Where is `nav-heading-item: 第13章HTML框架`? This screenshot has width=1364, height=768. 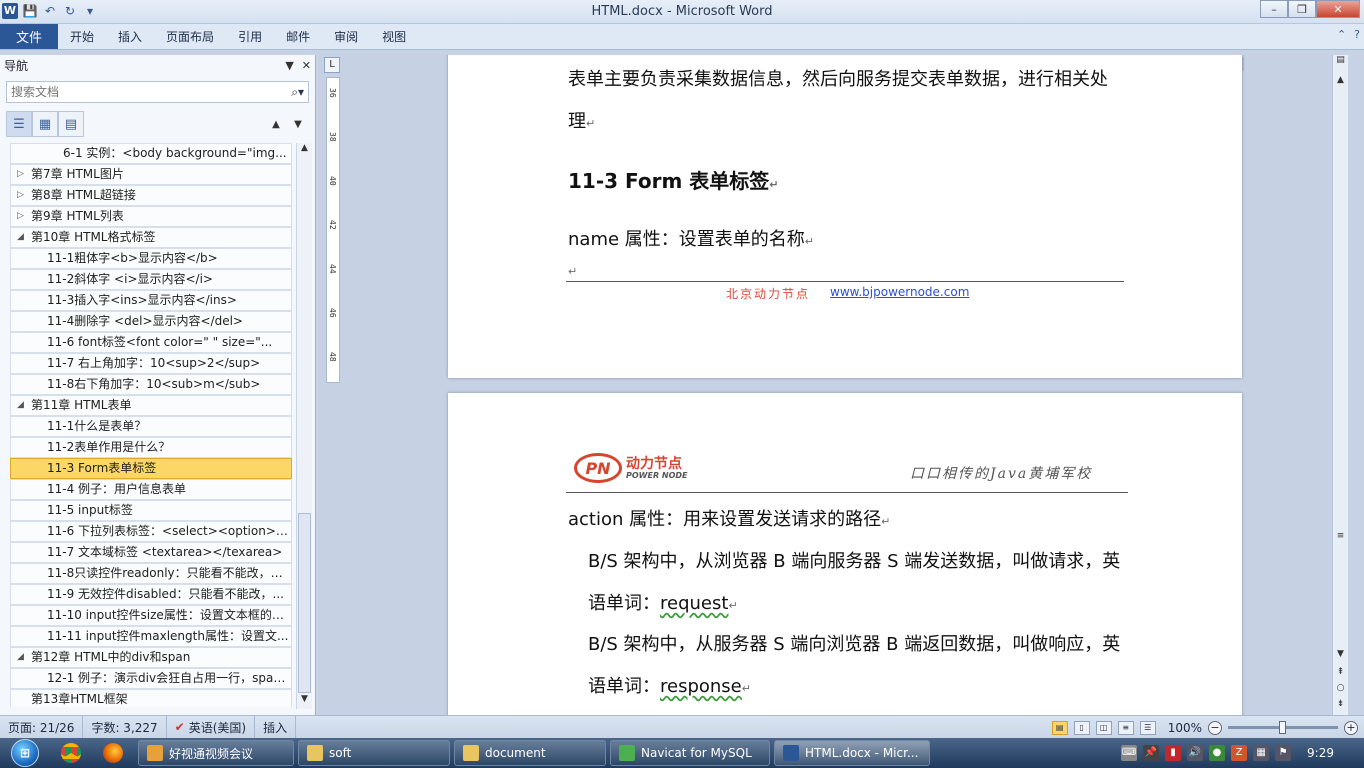 nav-heading-item: 第13章HTML框架 is located at coordinates (151, 698).